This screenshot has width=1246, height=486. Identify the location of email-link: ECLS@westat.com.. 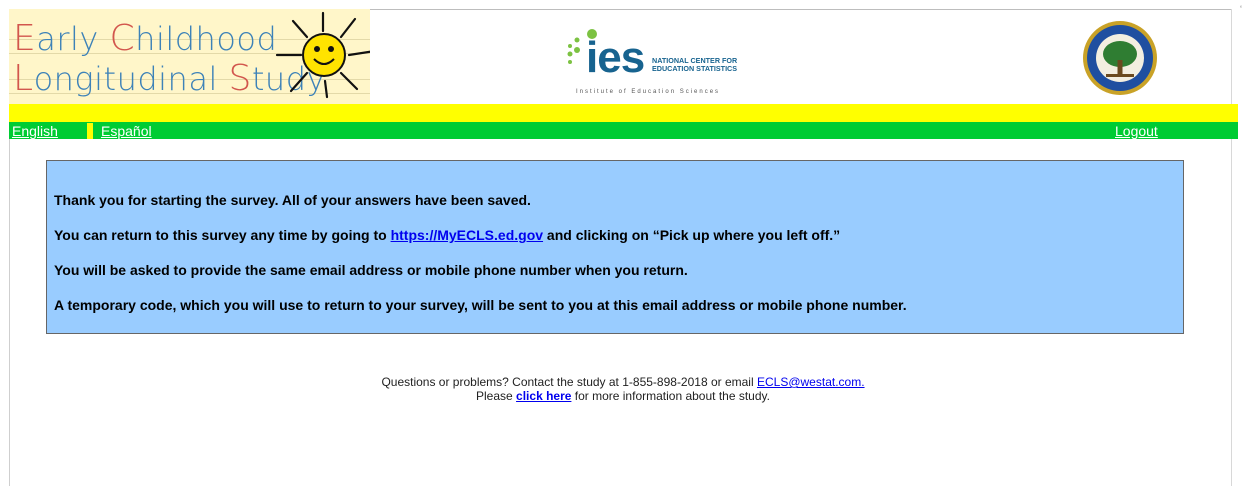
(811, 382).